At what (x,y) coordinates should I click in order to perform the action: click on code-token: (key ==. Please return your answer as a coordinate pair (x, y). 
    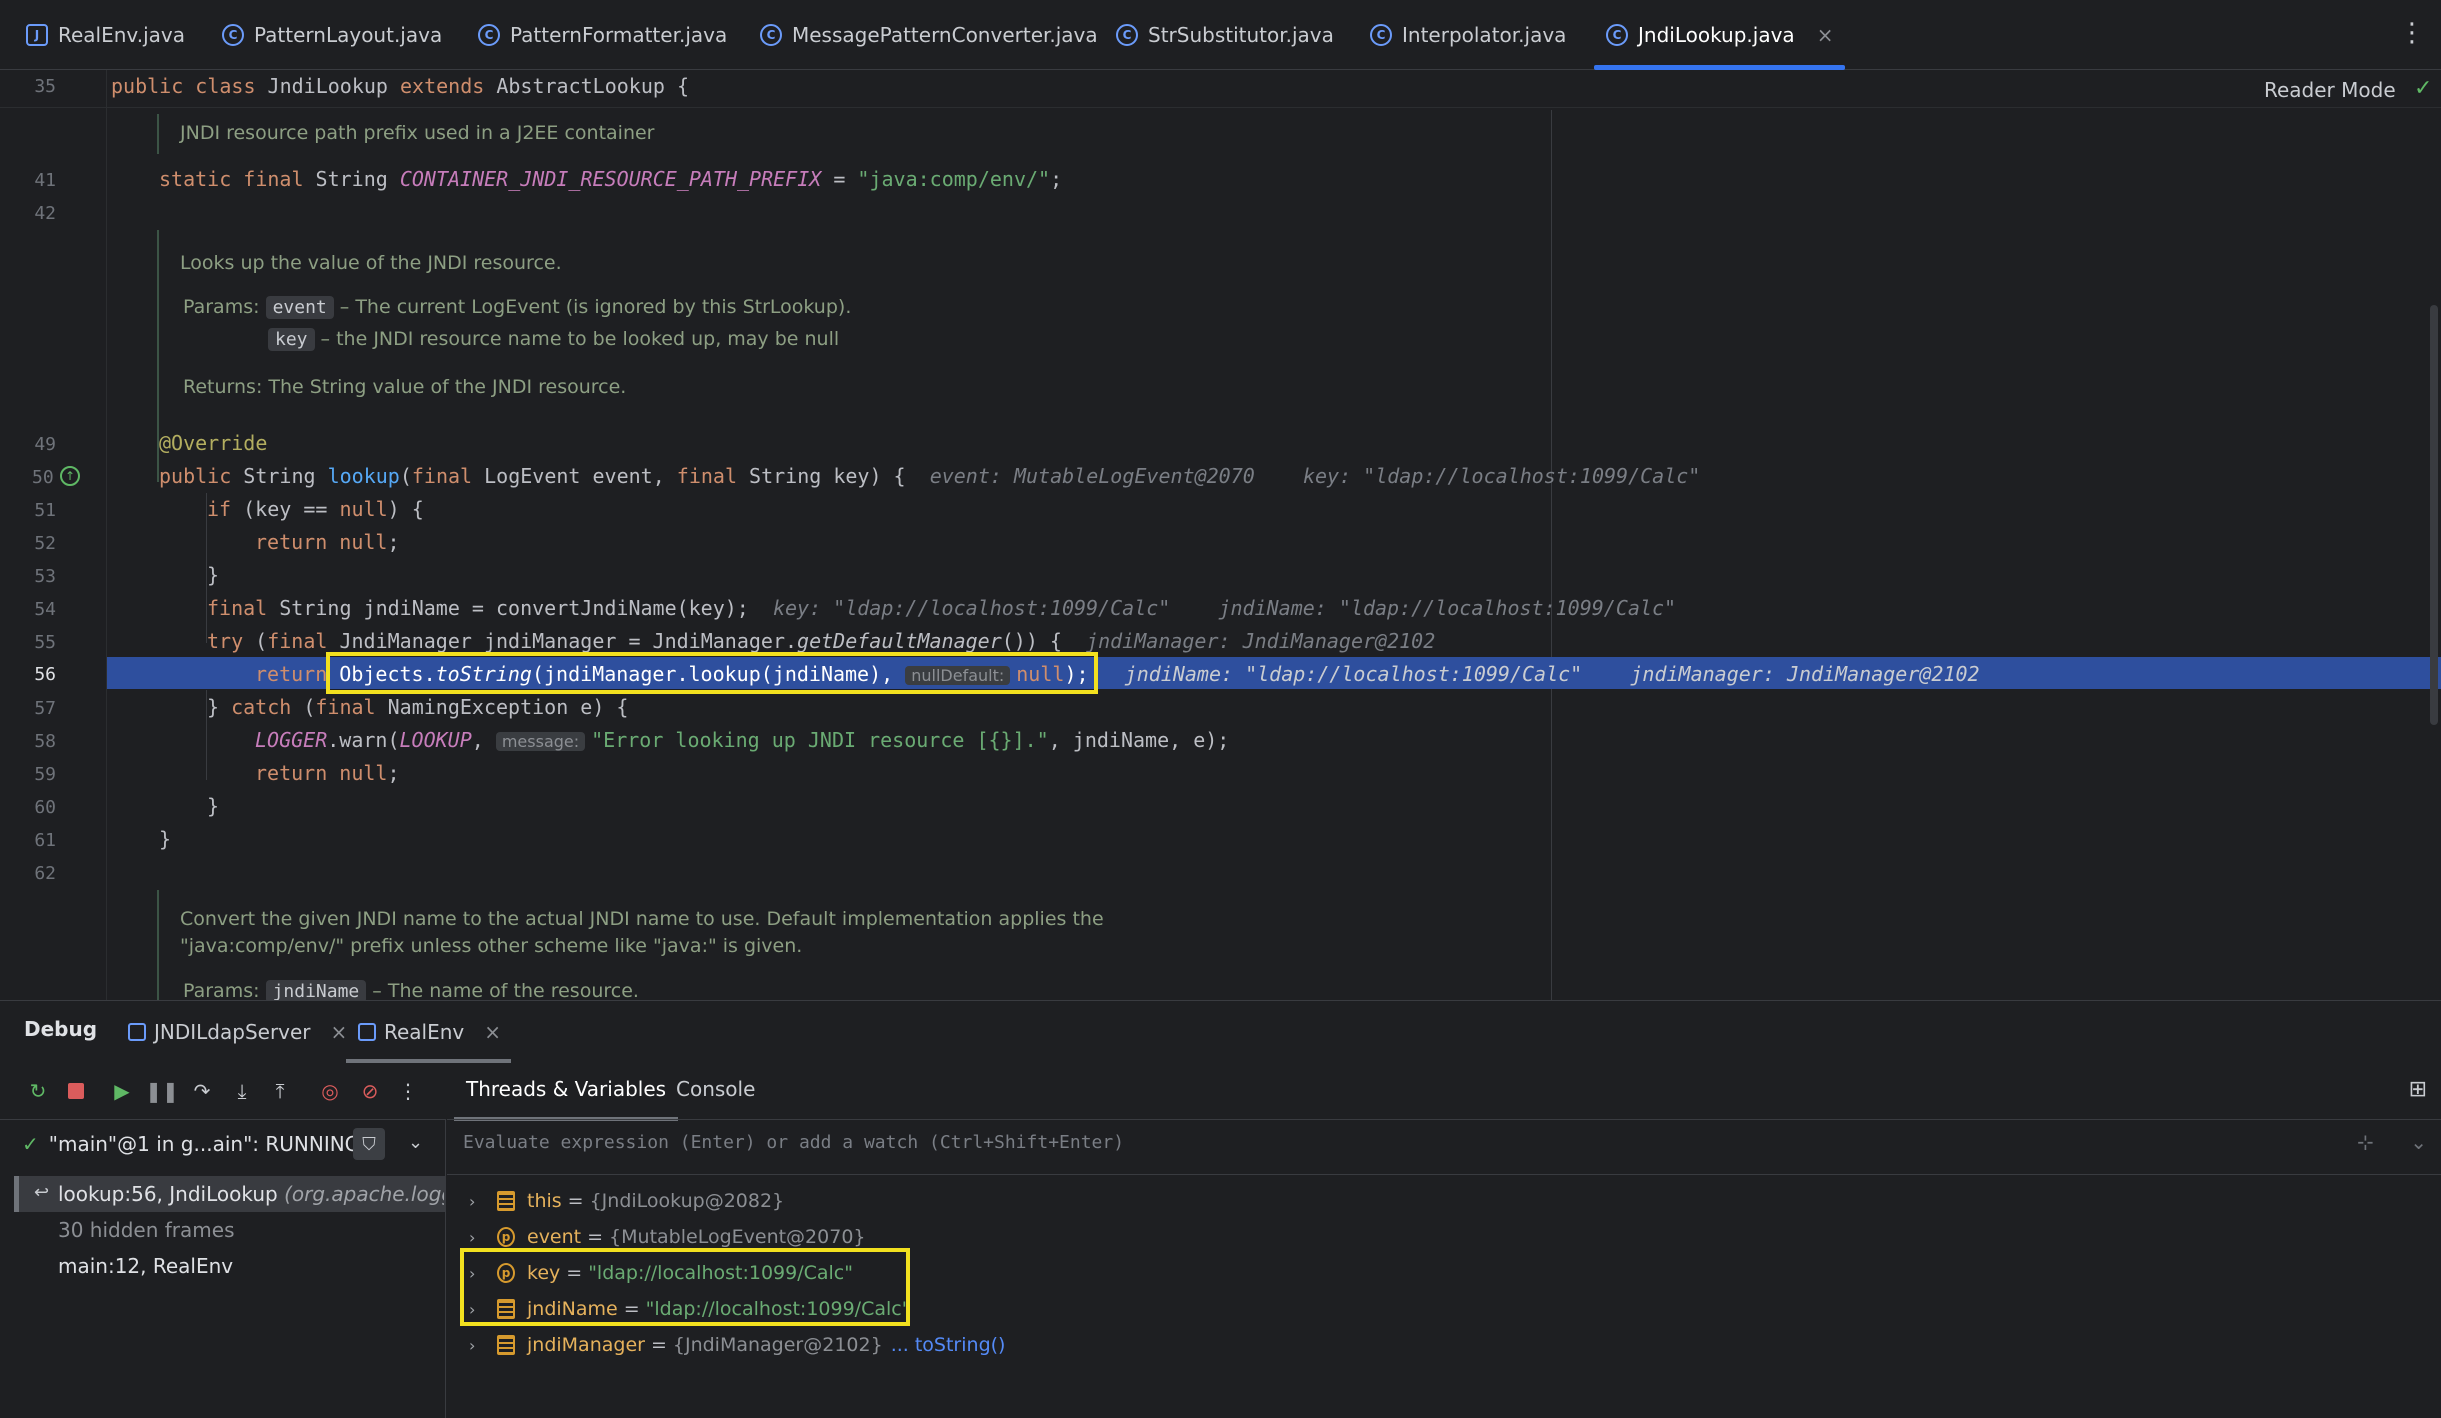
    Looking at the image, I should click on (291, 509).